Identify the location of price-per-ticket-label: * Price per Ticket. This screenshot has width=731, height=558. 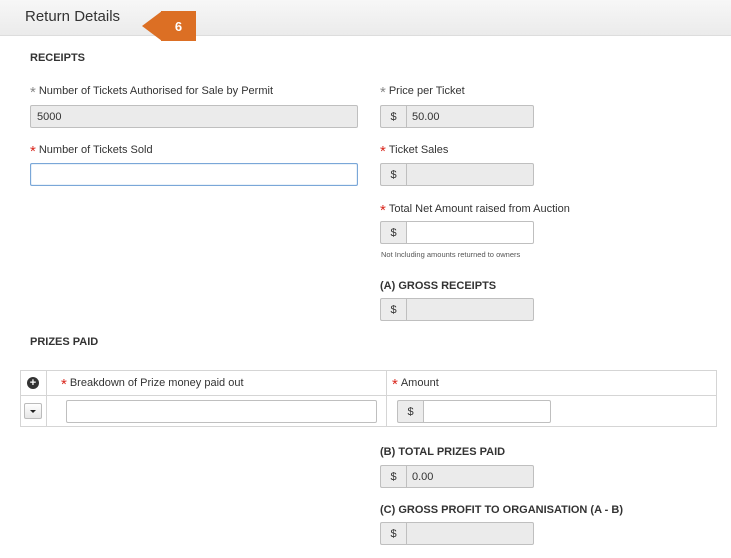
(422, 92).